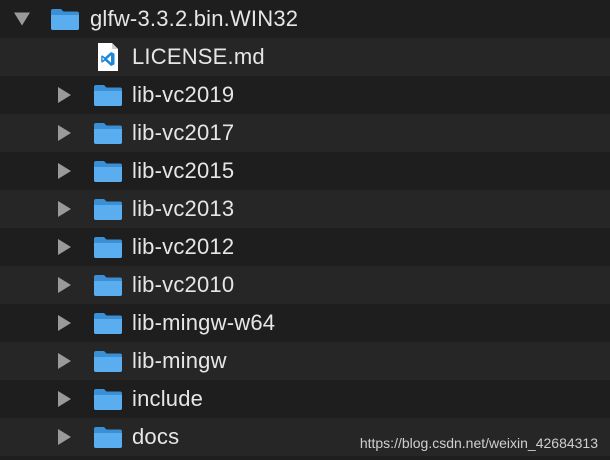 Image resolution: width=610 pixels, height=460 pixels. What do you see at coordinates (108, 57) in the screenshot?
I see `vscode-file-icon` at bounding box center [108, 57].